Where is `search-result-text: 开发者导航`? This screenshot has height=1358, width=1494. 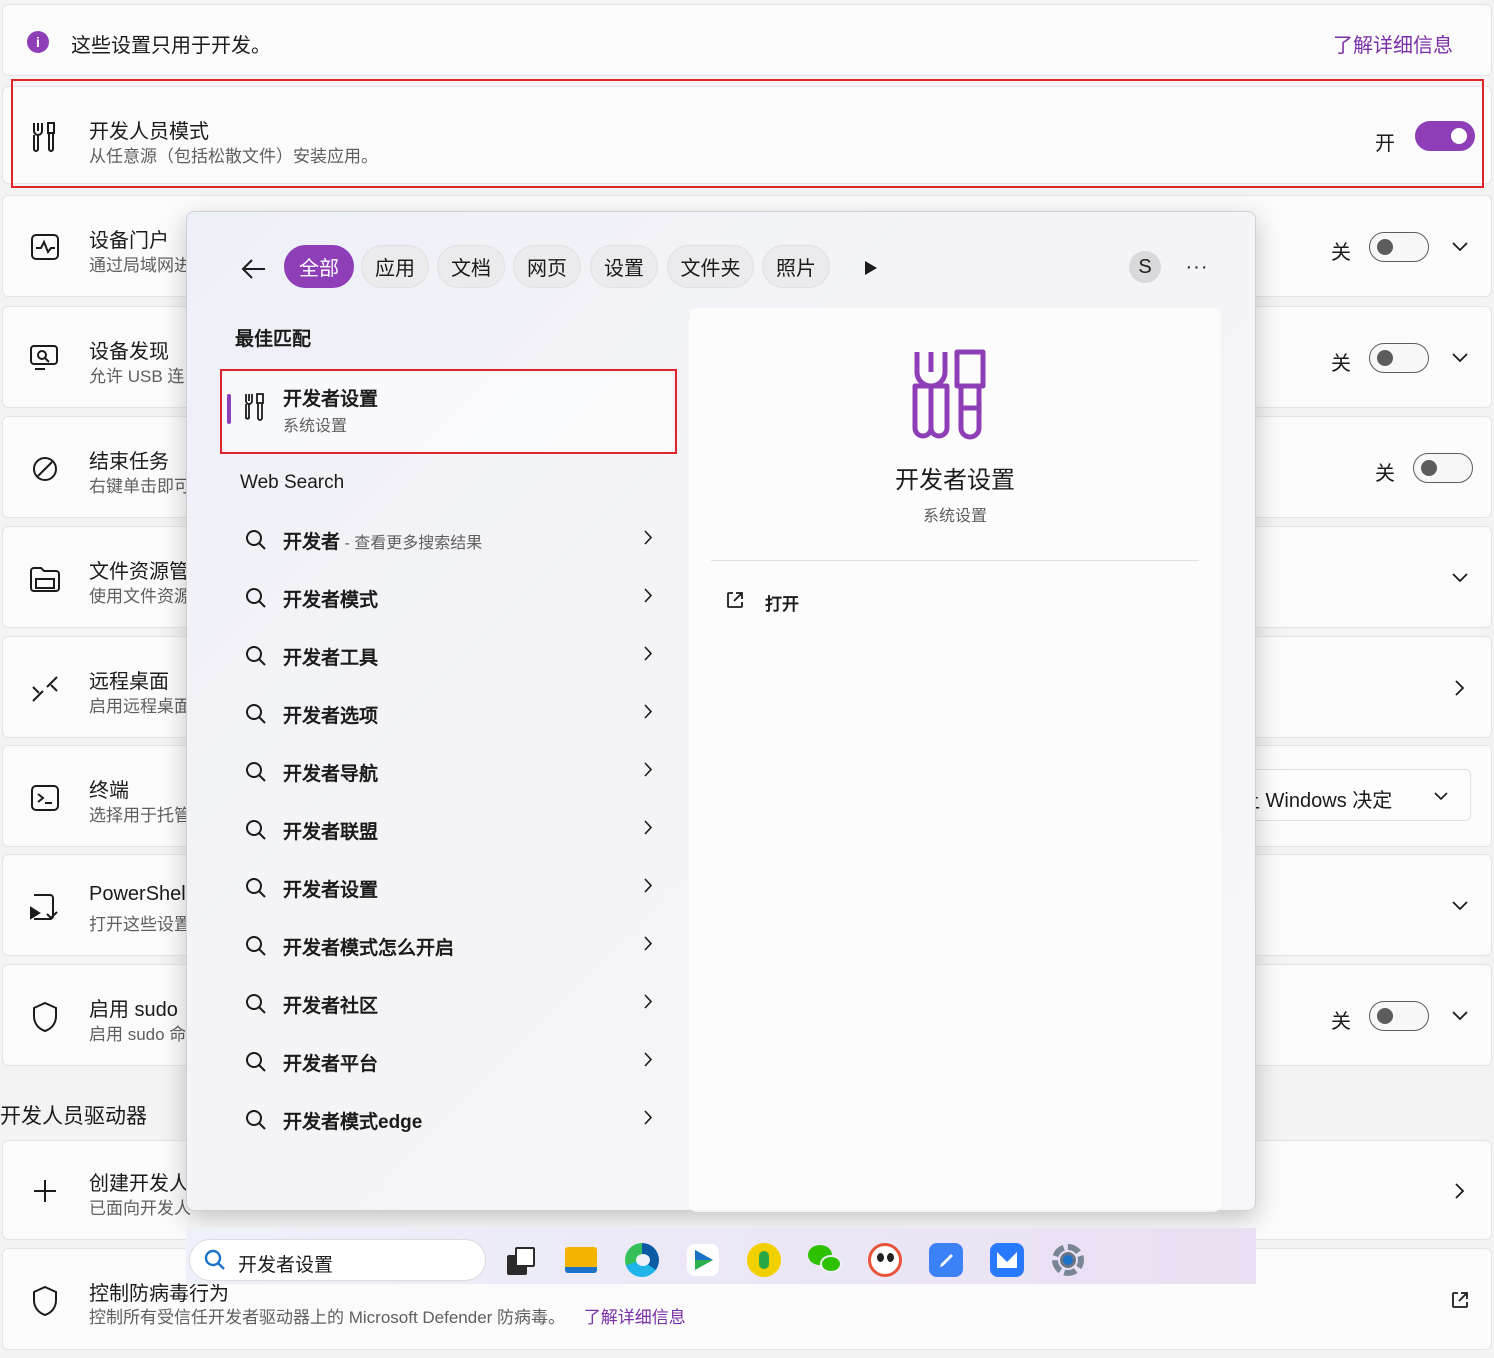
search-result-text: 开发者导航 is located at coordinates (331, 774).